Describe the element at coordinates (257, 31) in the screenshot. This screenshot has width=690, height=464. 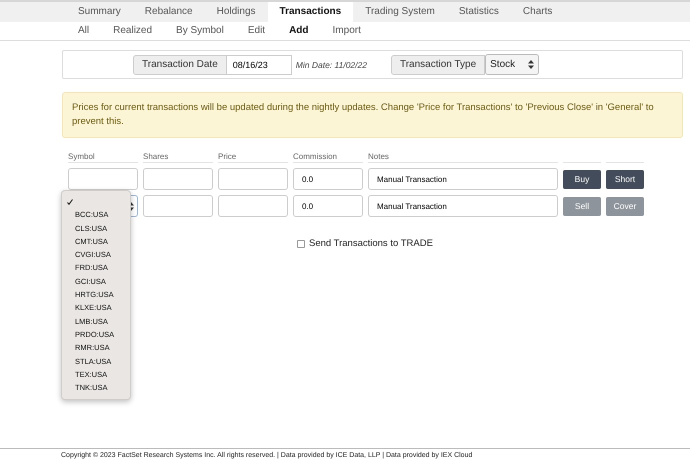
I see `sub-tab: Edit` at that location.